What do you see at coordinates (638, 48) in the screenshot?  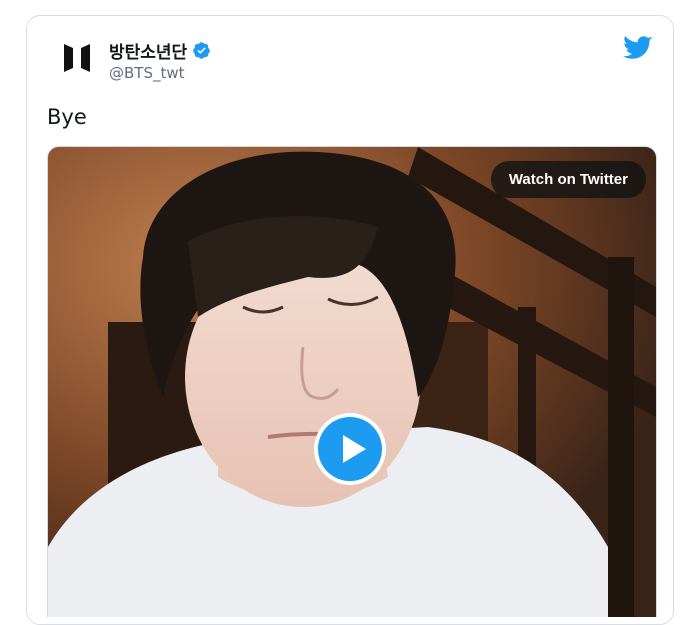 I see `twitter-bird-icon` at bounding box center [638, 48].